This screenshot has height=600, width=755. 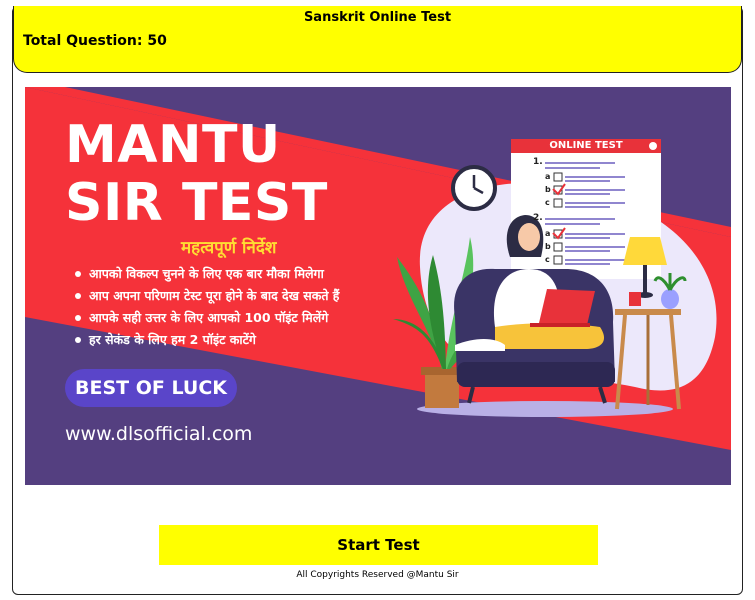 What do you see at coordinates (229, 248) in the screenshot?
I see `instructions-heading: महत्वपूर्ण निर्देश` at bounding box center [229, 248].